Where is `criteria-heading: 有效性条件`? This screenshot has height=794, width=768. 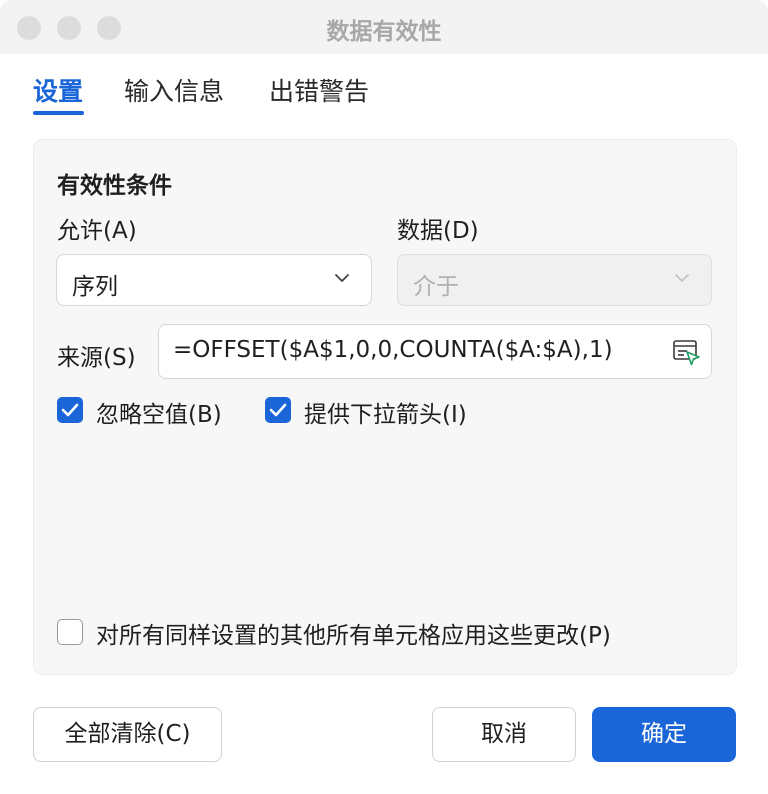 criteria-heading: 有效性条件 is located at coordinates (114, 186).